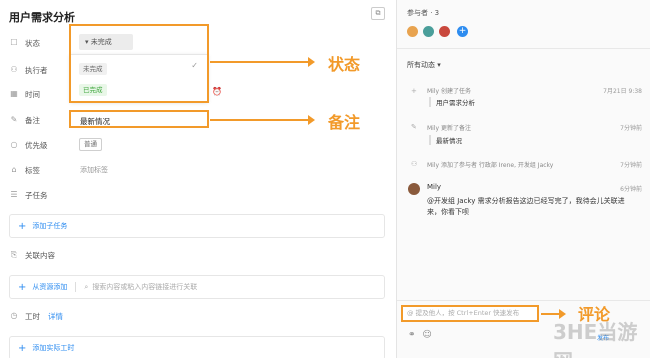 The image size is (650, 358). I want to click on priority-tag: 普通, so click(90, 144).